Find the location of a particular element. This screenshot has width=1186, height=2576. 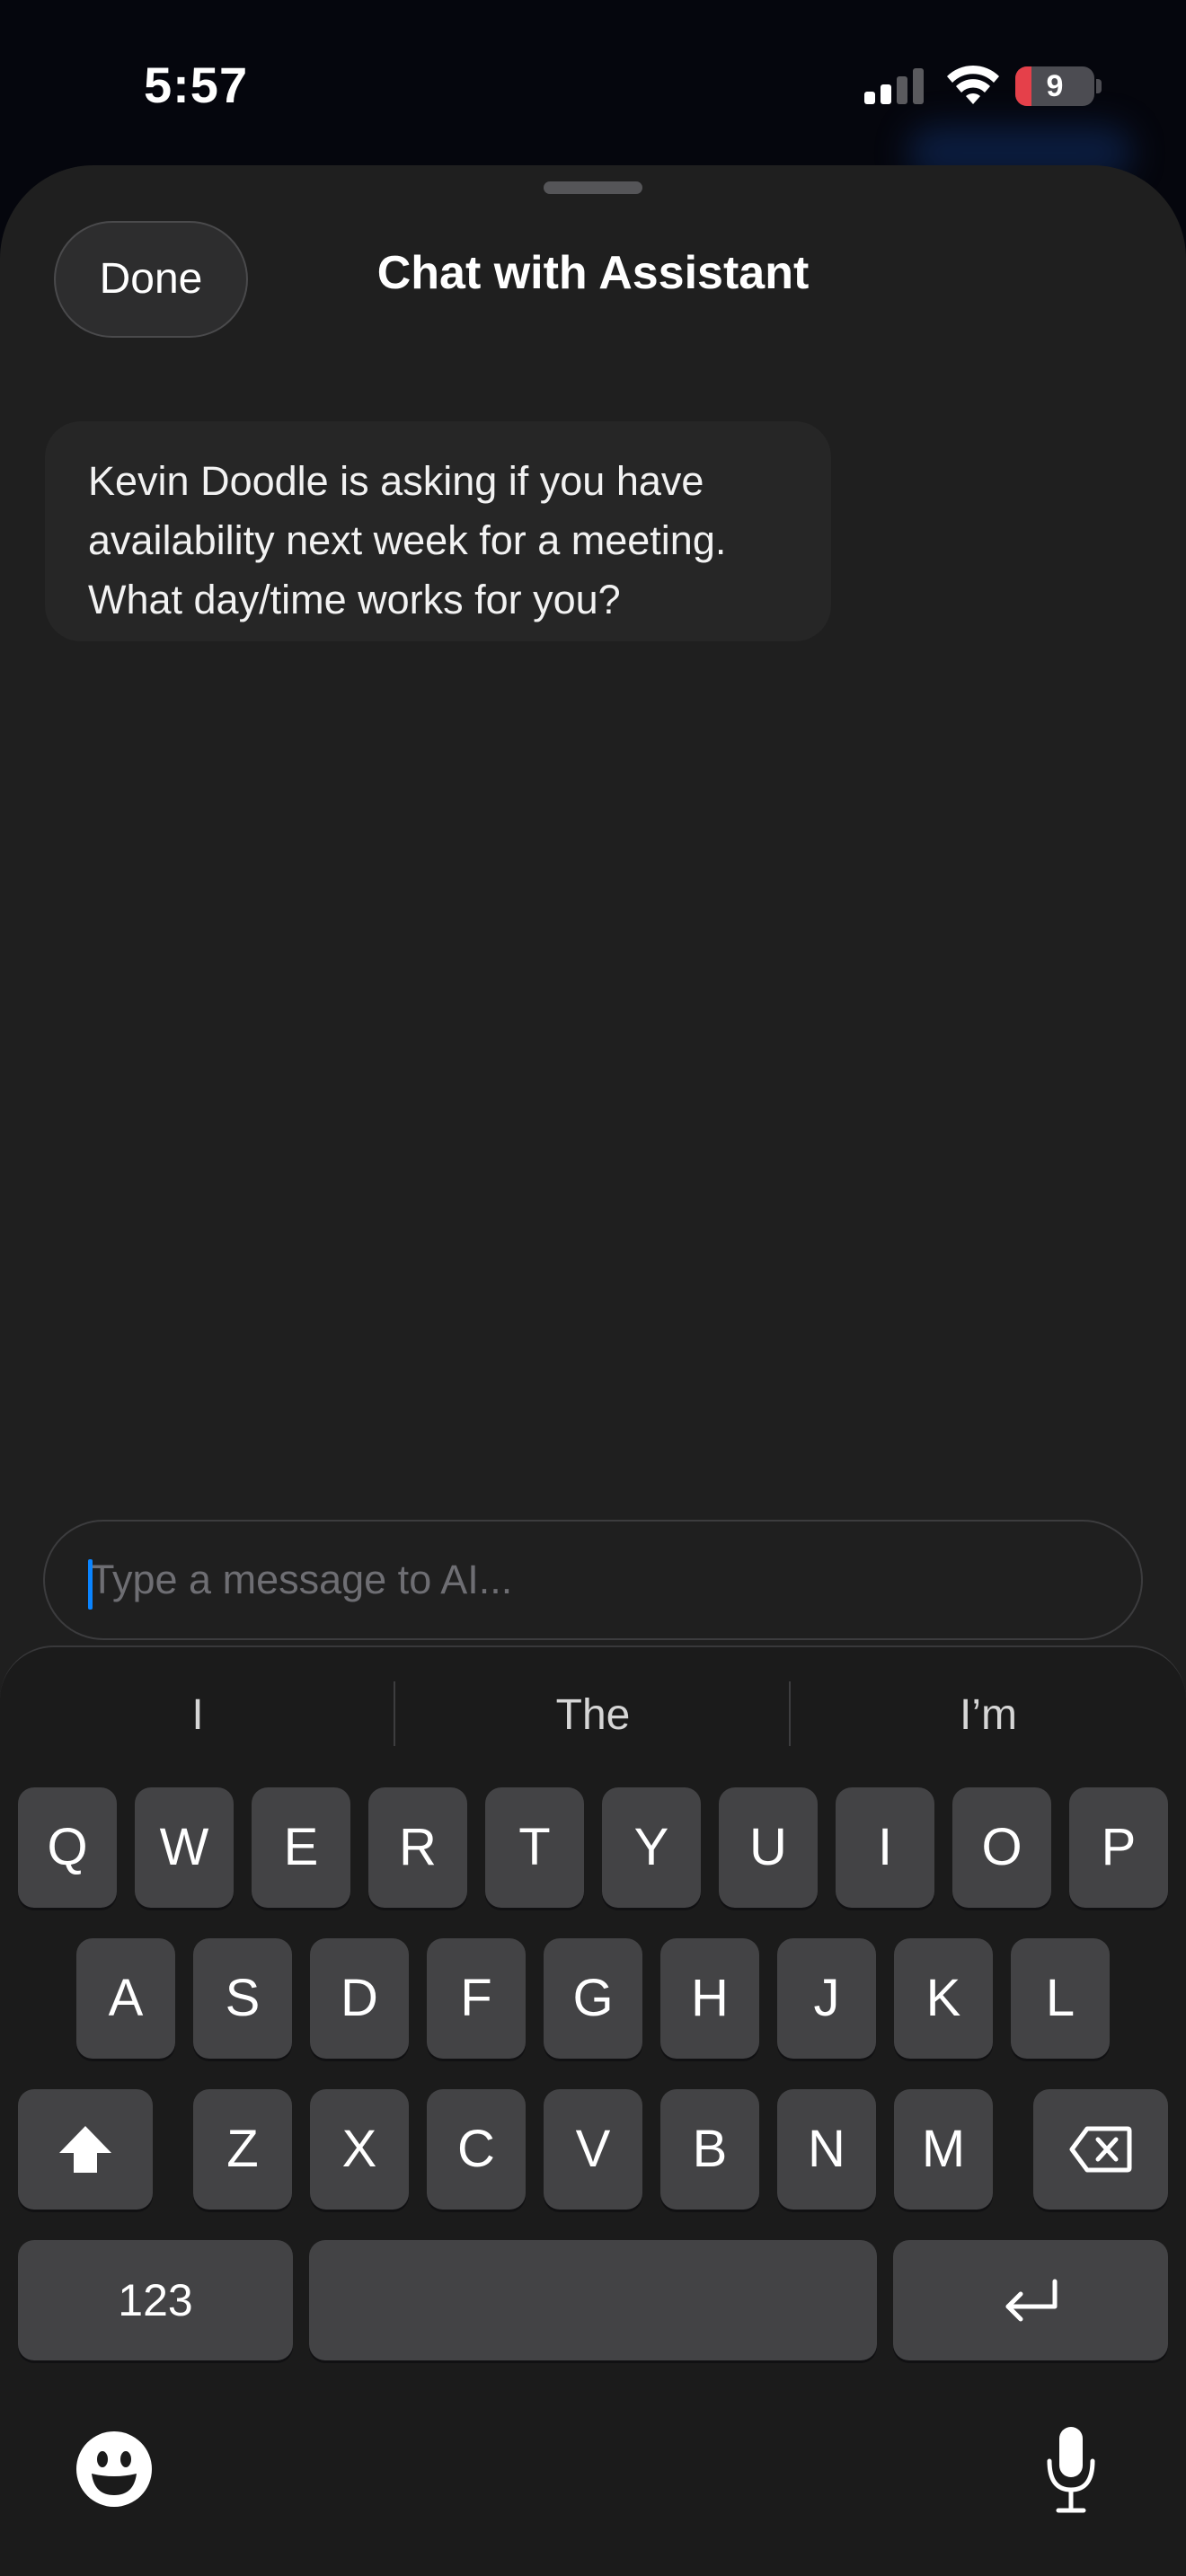

suggestion-3: I’m is located at coordinates (988, 1715).